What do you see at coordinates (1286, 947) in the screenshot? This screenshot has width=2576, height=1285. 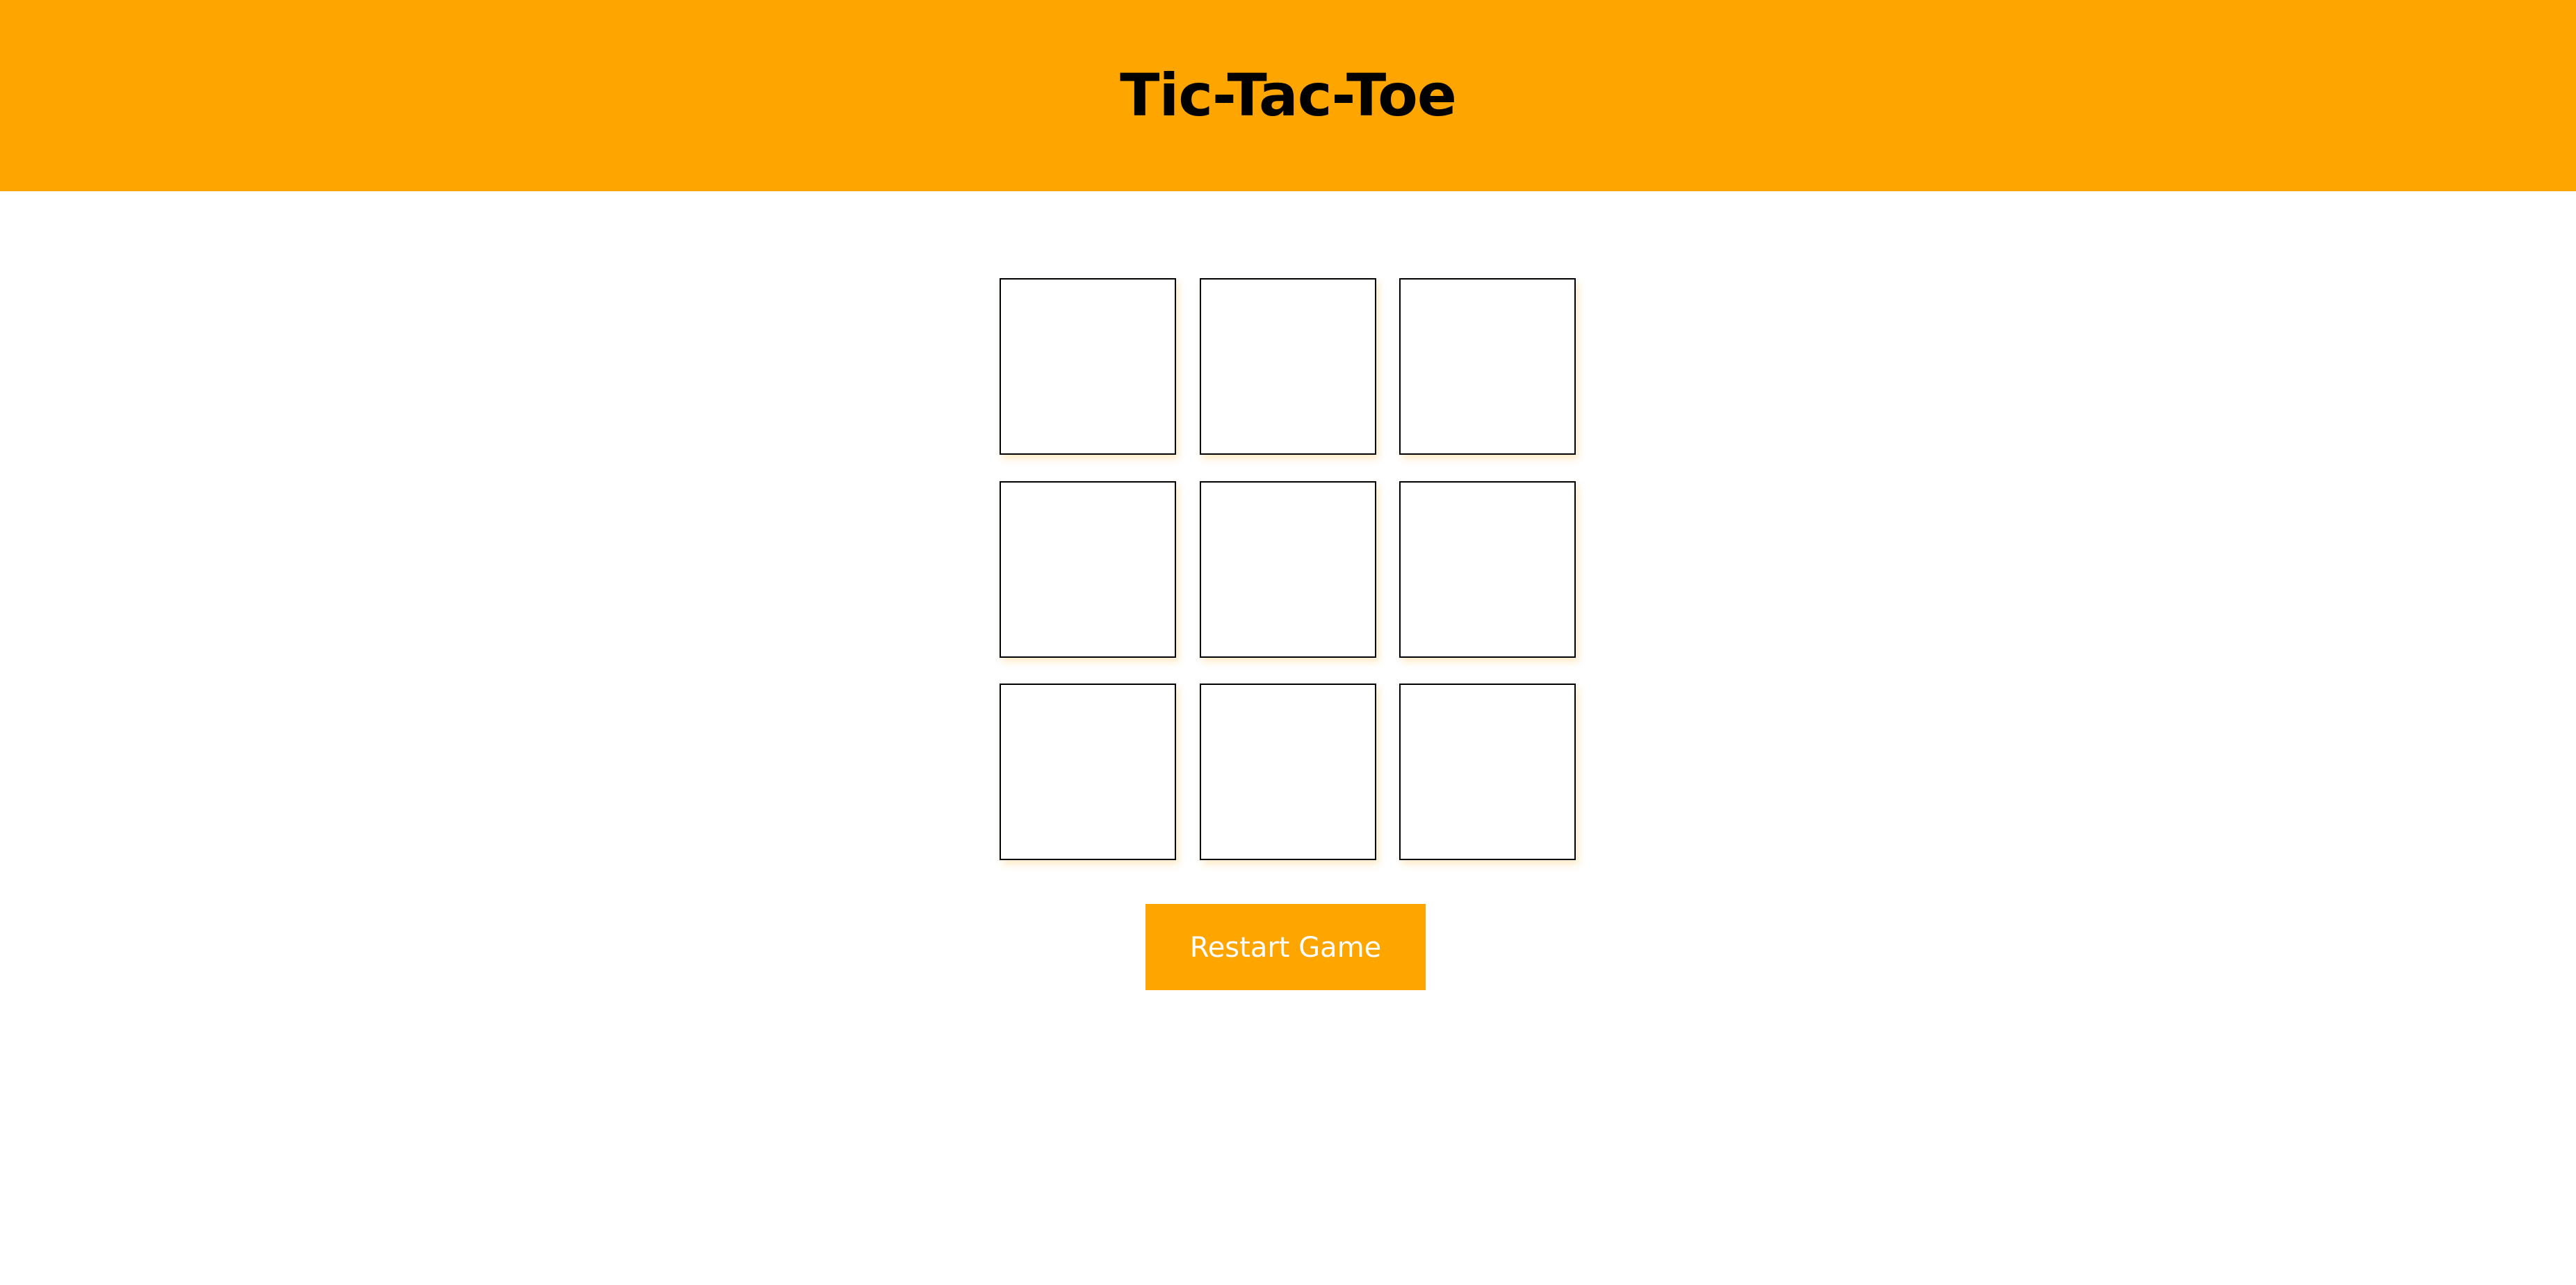 I see `restart-game-button: Restart Game` at bounding box center [1286, 947].